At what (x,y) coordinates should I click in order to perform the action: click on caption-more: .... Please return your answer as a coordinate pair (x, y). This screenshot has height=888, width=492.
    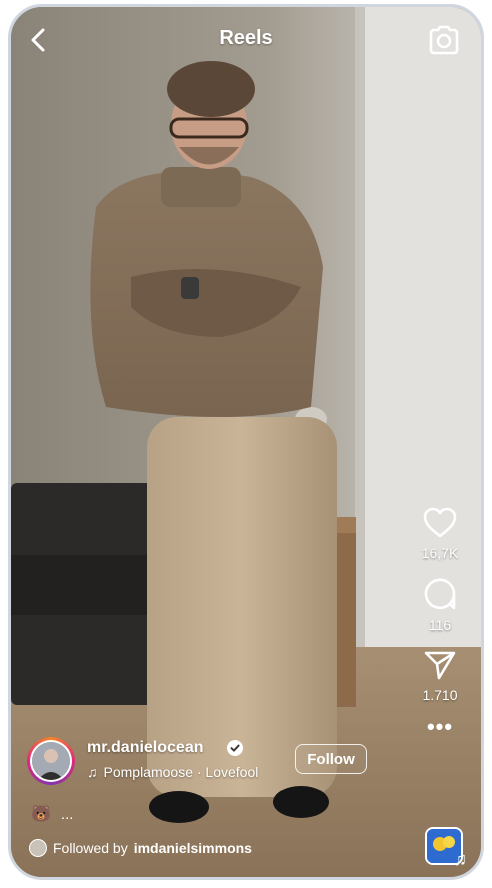
    Looking at the image, I should click on (67, 814).